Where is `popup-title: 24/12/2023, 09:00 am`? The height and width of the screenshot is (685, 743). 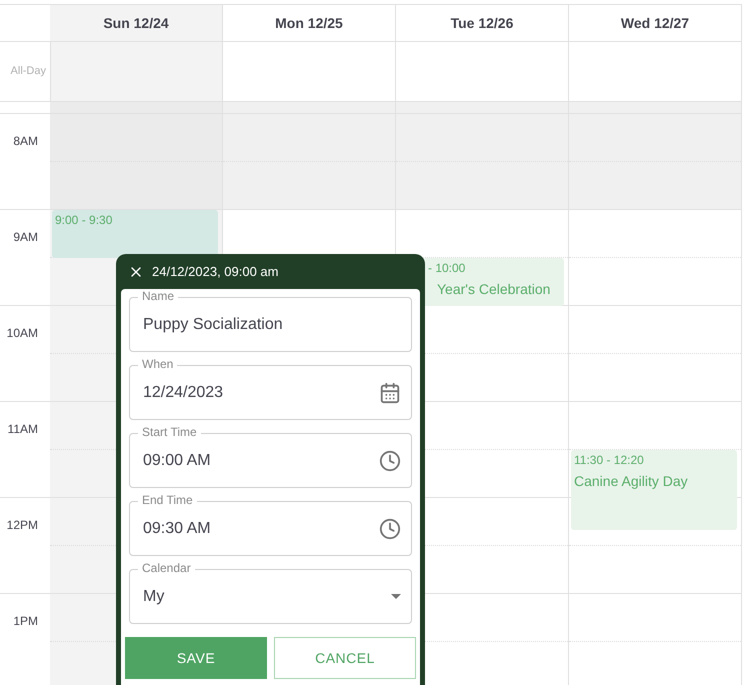 popup-title: 24/12/2023, 09:00 am is located at coordinates (215, 271).